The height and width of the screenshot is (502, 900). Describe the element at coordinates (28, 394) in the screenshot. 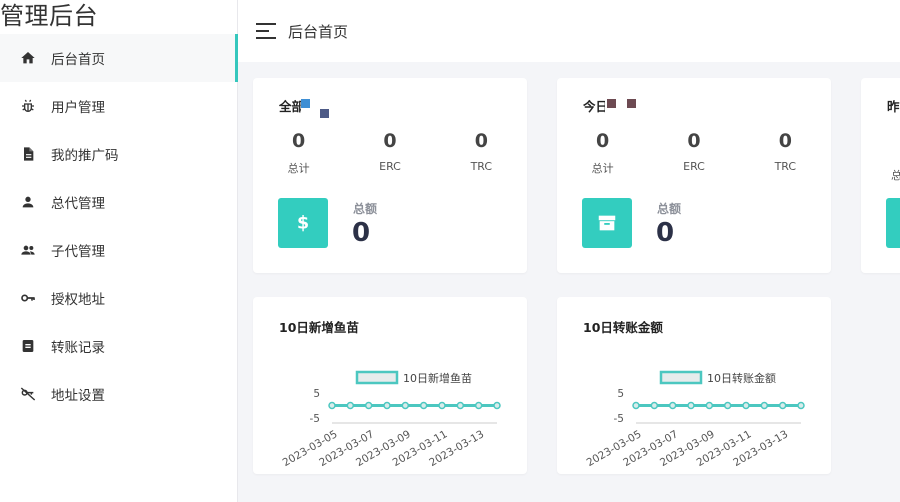

I see `key-off-icon` at that location.